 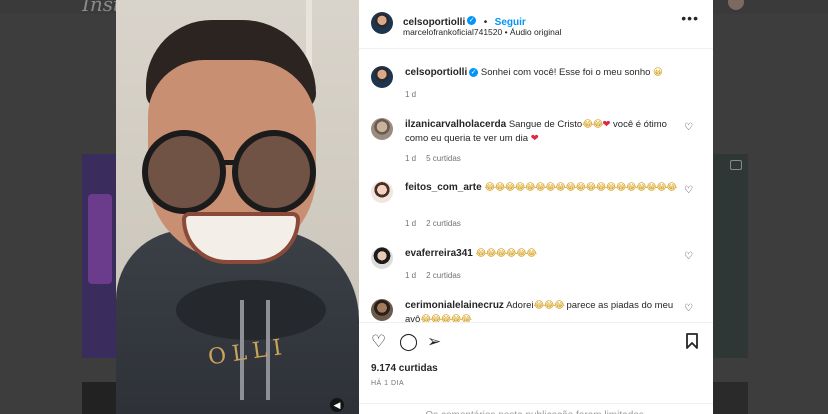 What do you see at coordinates (411, 94) in the screenshot?
I see `comment-meta: 1 d` at bounding box center [411, 94].